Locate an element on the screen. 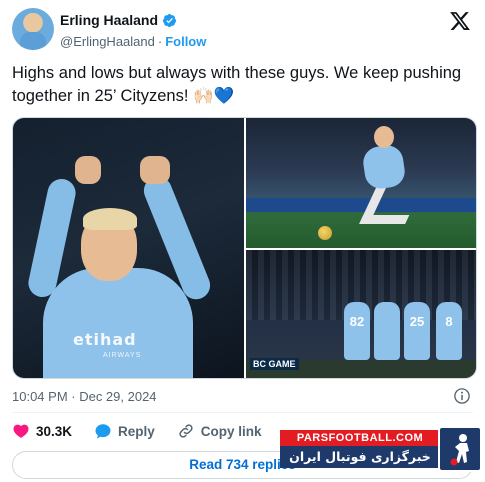 This screenshot has height=482, width=485. avatar is located at coordinates (33, 29).